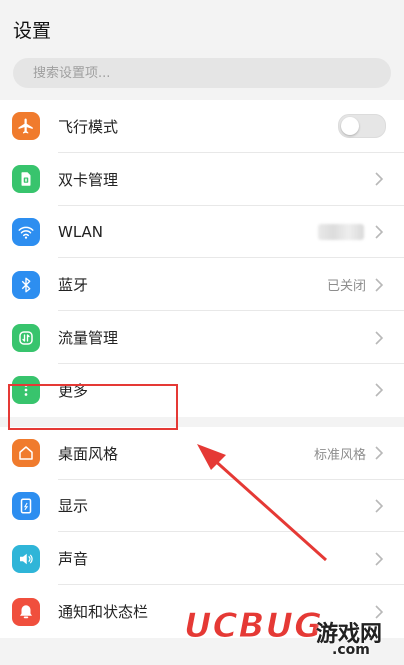  Describe the element at coordinates (202, 126) in the screenshot. I see `settings-row-airplane-mode: 飞行模式` at that location.